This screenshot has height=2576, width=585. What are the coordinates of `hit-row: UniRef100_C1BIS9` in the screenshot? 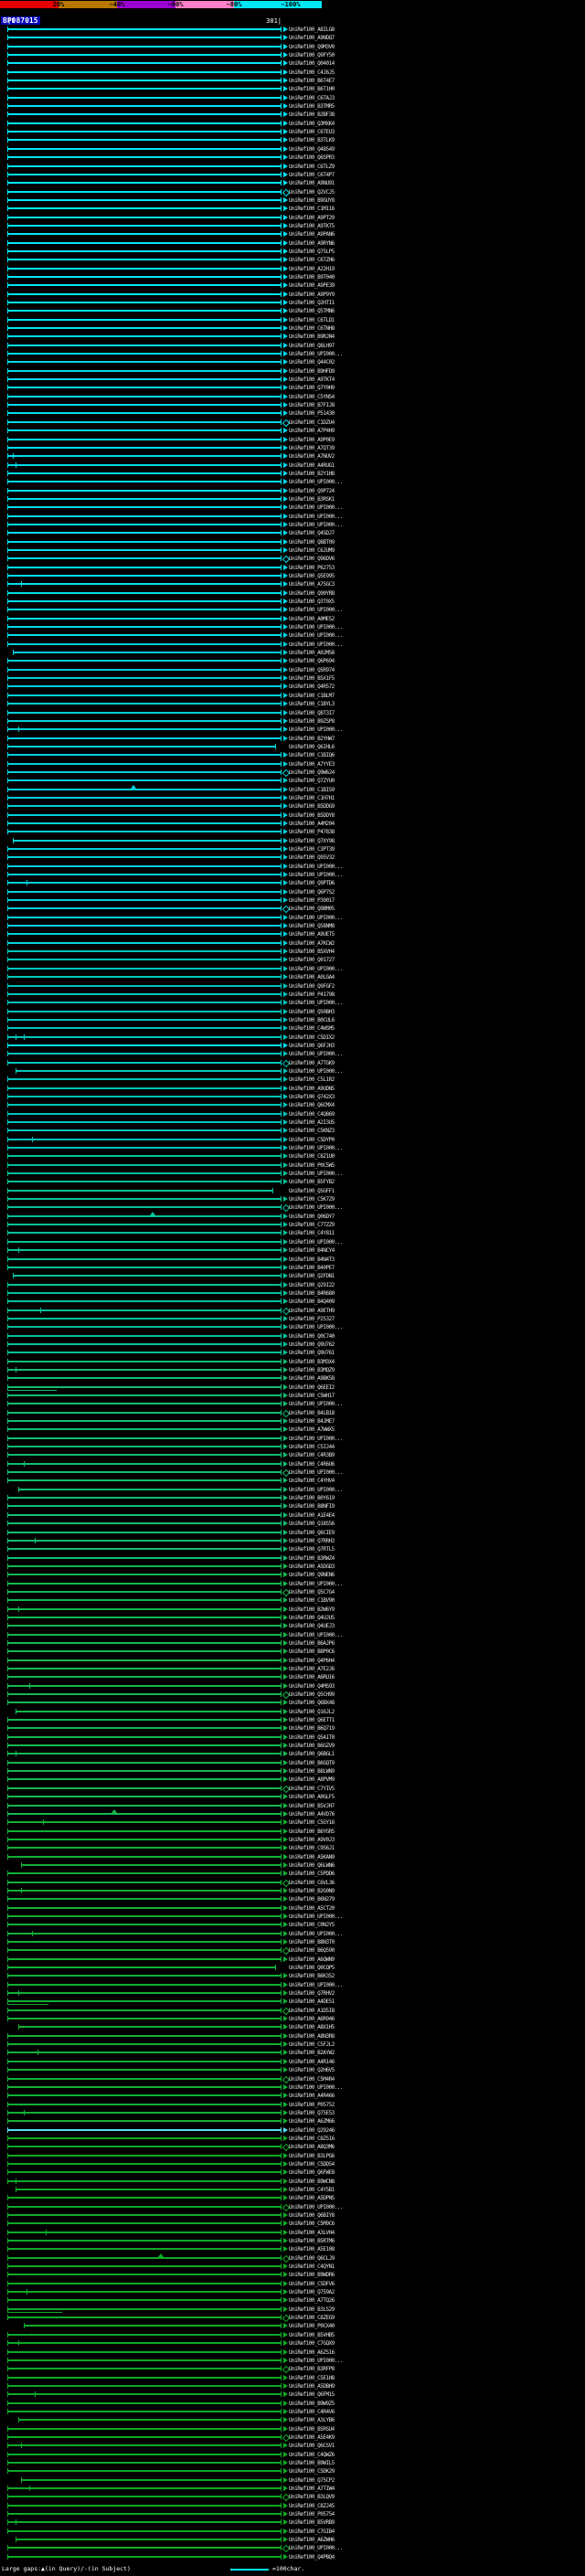 It's located at (293, 789).